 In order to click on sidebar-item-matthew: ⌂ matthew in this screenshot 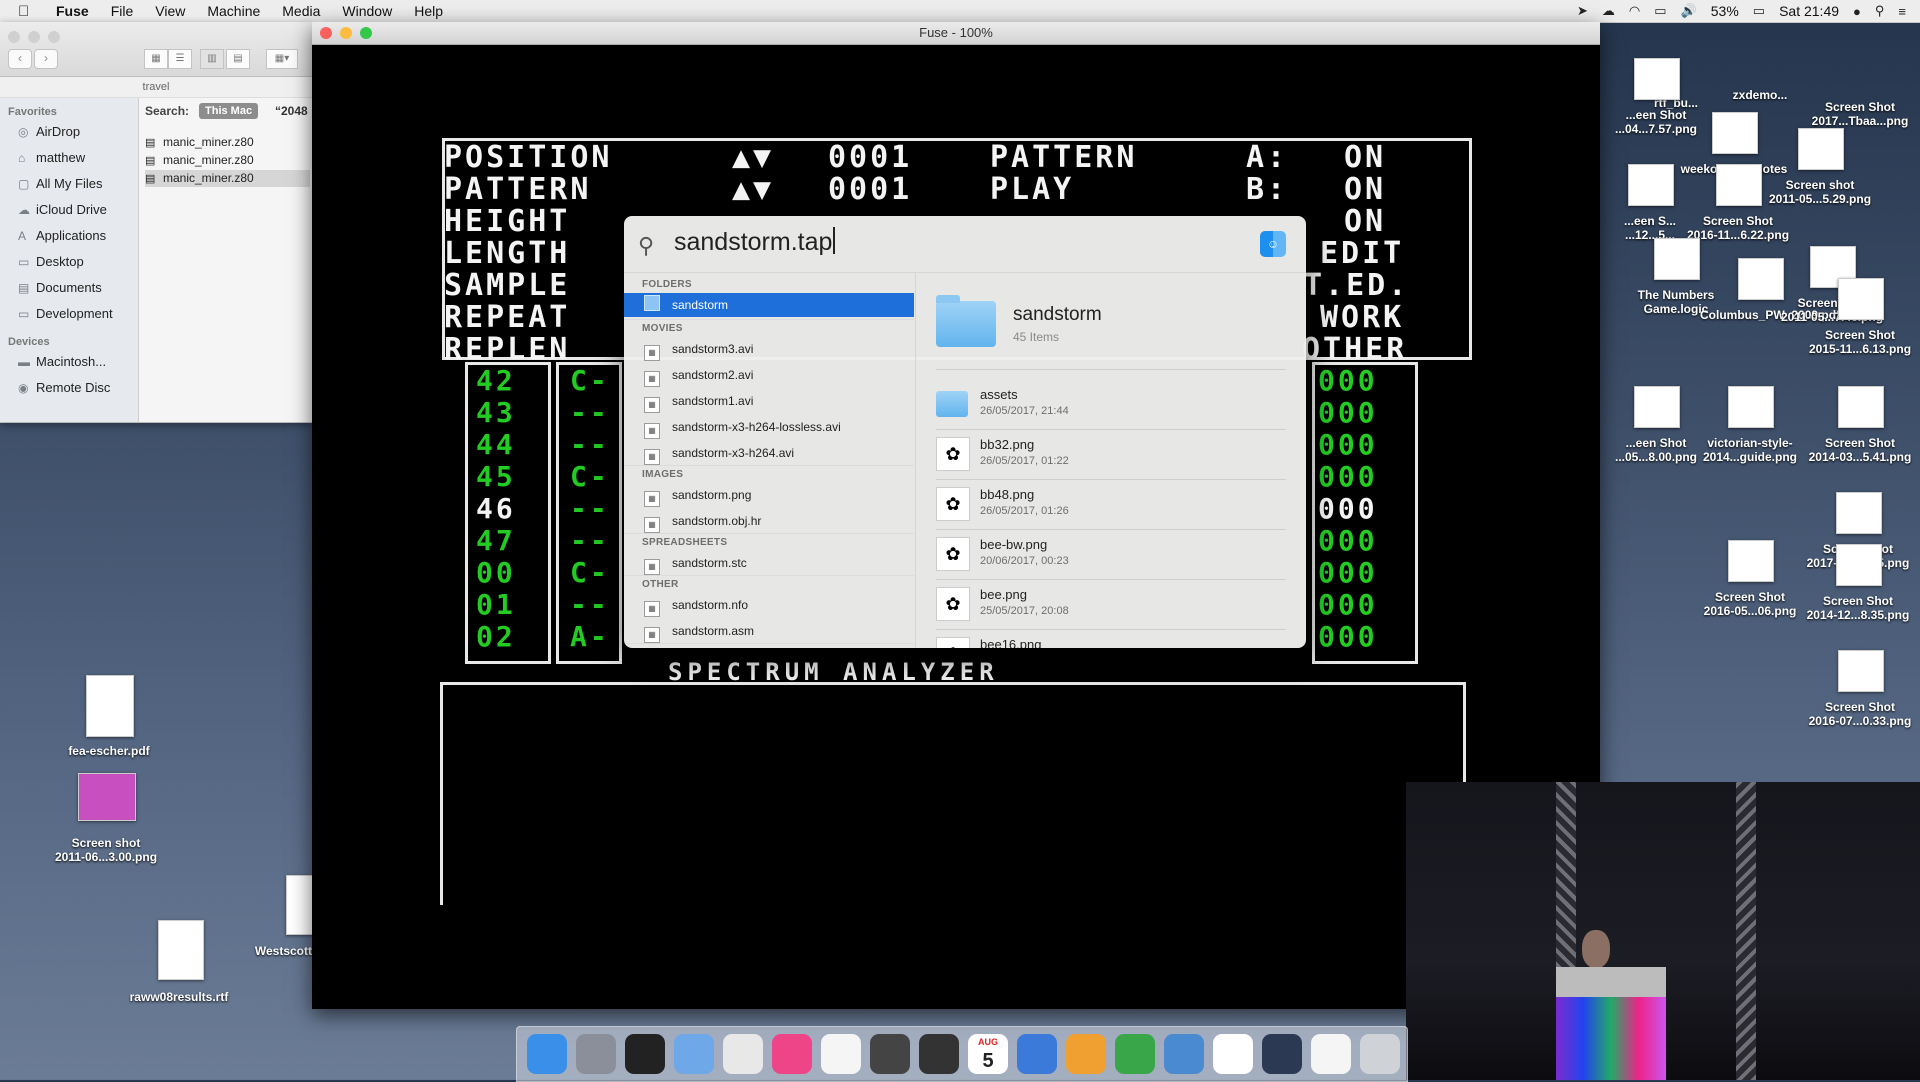, I will do `click(51, 158)`.